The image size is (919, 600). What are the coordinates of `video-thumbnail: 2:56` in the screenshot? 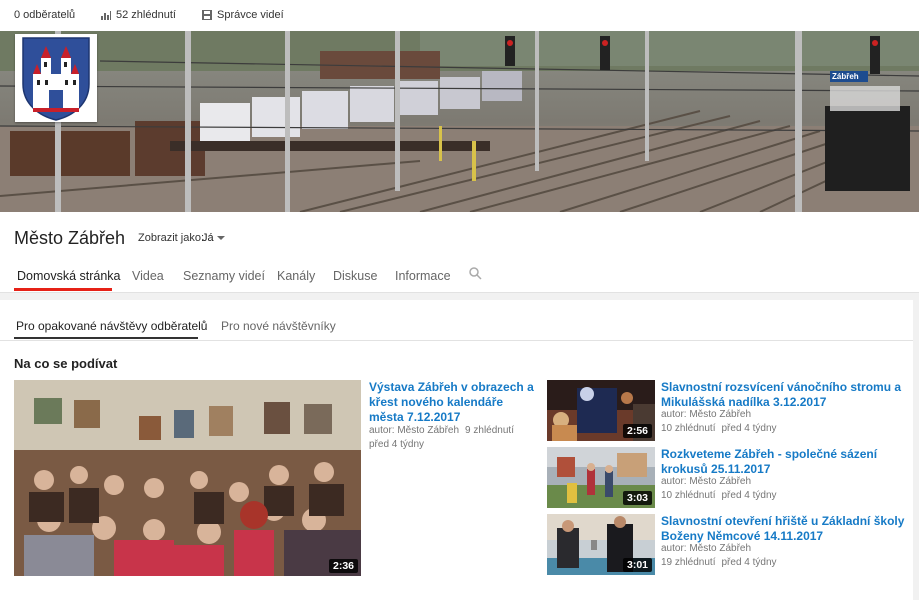 It's located at (601, 410).